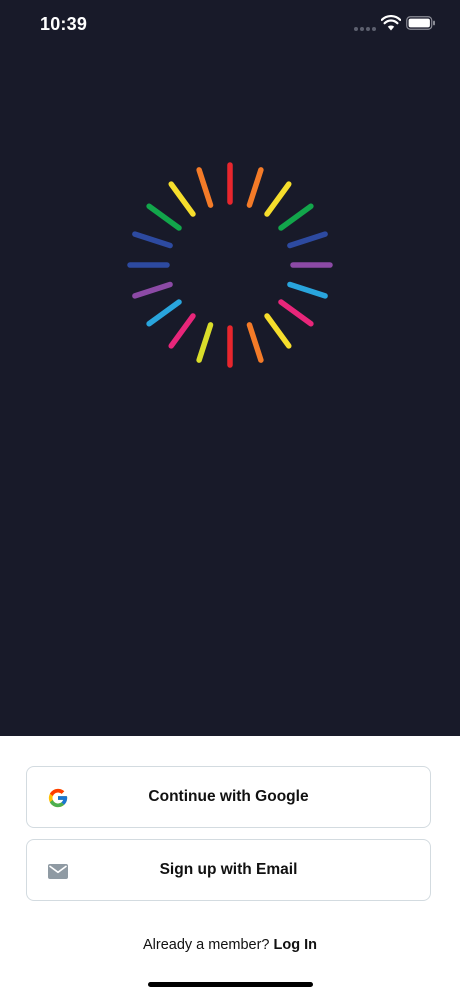  I want to click on status-time: 10:39, so click(64, 24).